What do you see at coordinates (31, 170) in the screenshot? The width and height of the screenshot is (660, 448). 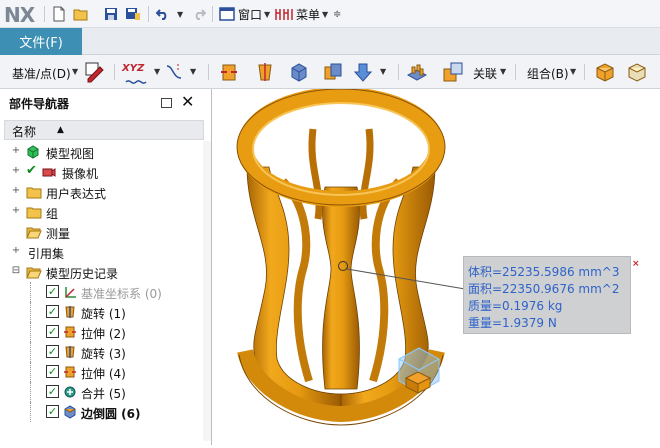 I see `check-icon: ✔` at bounding box center [31, 170].